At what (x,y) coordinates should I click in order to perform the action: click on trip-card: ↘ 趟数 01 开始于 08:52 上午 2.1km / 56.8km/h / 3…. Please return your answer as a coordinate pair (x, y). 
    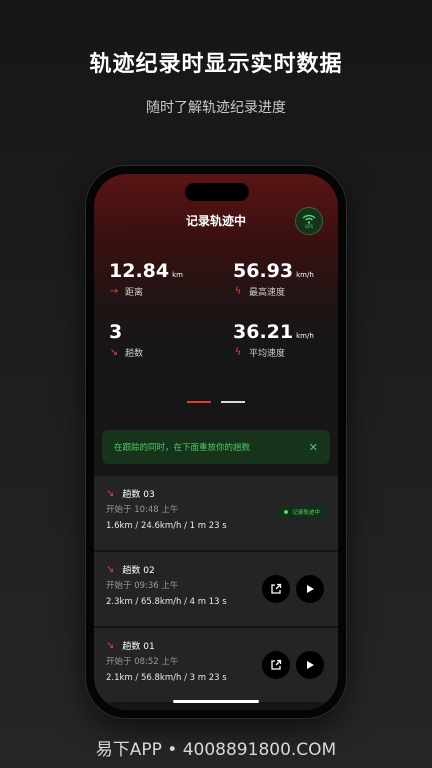
    Looking at the image, I should click on (216, 665).